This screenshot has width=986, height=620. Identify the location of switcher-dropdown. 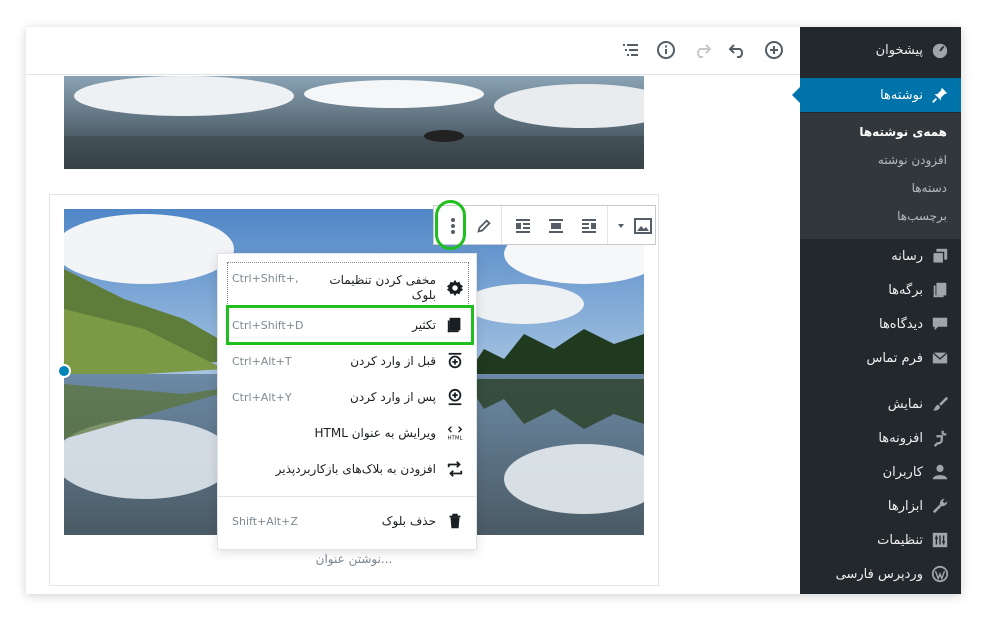
(621, 226).